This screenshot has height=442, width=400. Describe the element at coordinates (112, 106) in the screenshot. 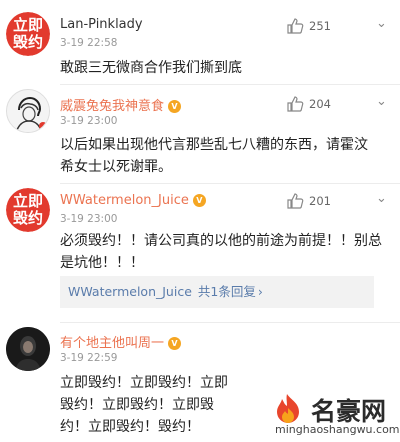

I see `username-text: 威震兔兔我神意食` at that location.